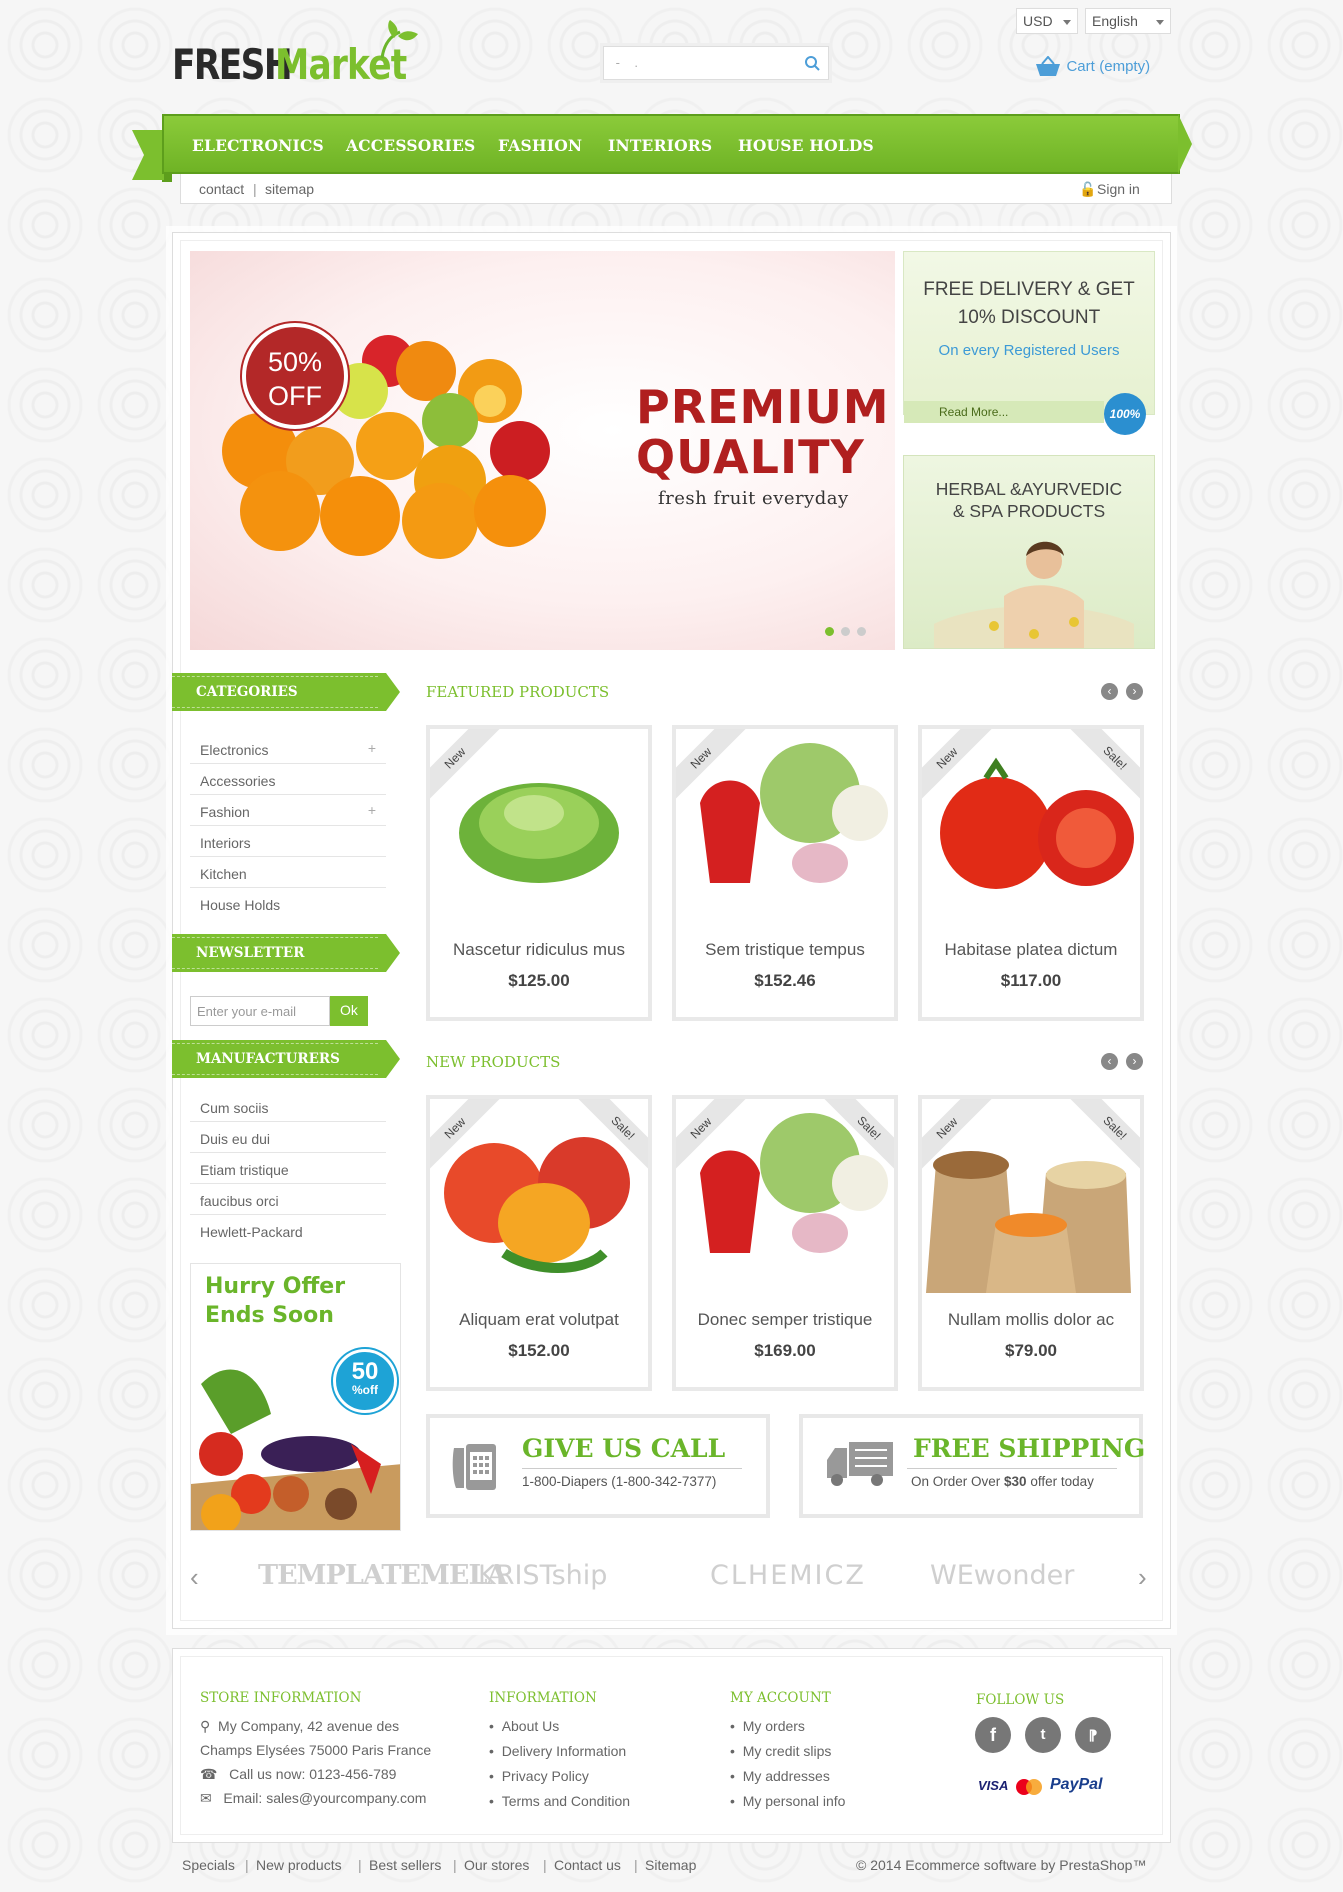  Describe the element at coordinates (297, 57) in the screenshot. I see `logo: FRESH Market` at that location.